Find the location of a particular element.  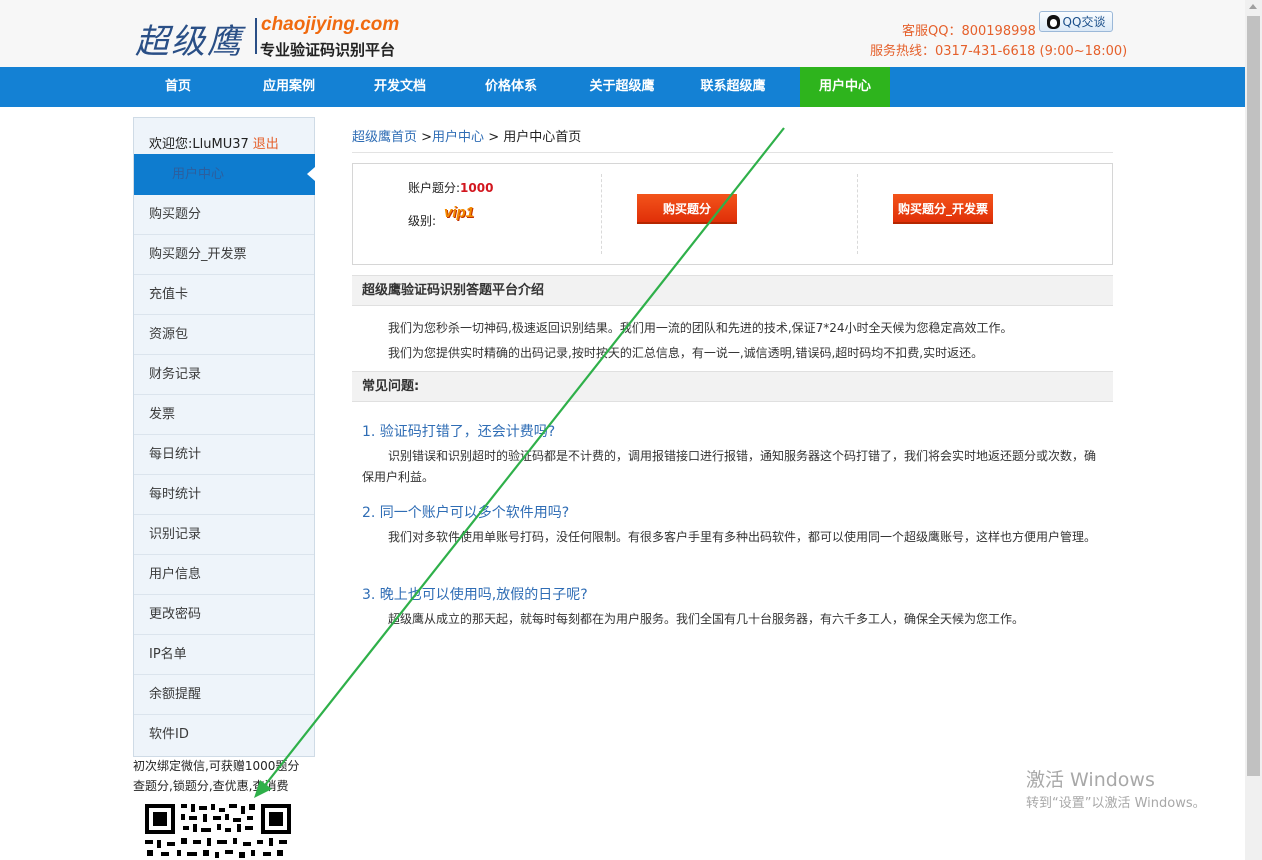

scrollbar-thumb is located at coordinates (1253, 396).